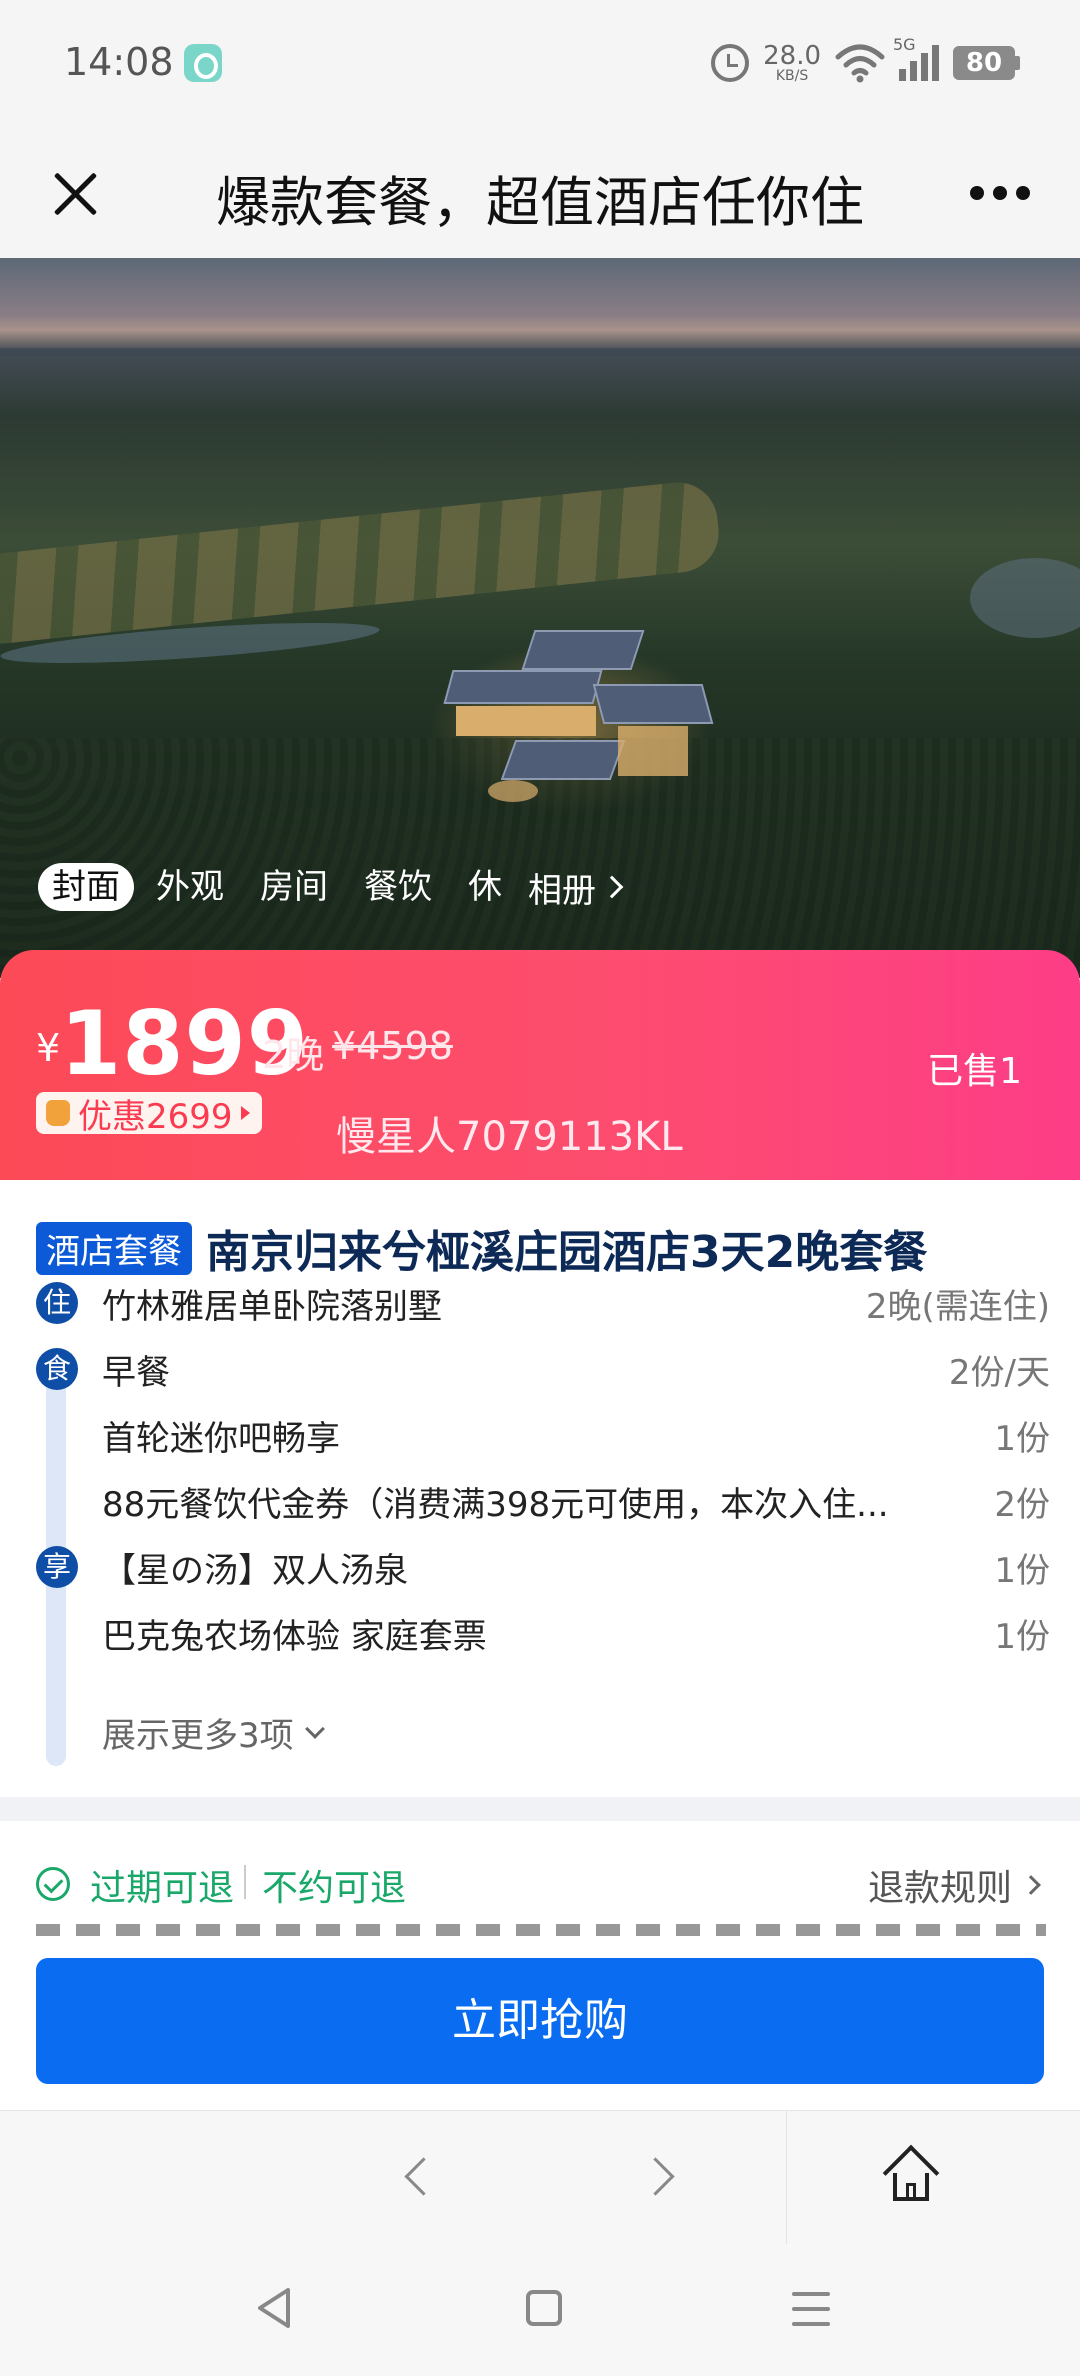  What do you see at coordinates (272, 1306) in the screenshot?
I see `item-name: 竹林雅居单卧院落别墅` at bounding box center [272, 1306].